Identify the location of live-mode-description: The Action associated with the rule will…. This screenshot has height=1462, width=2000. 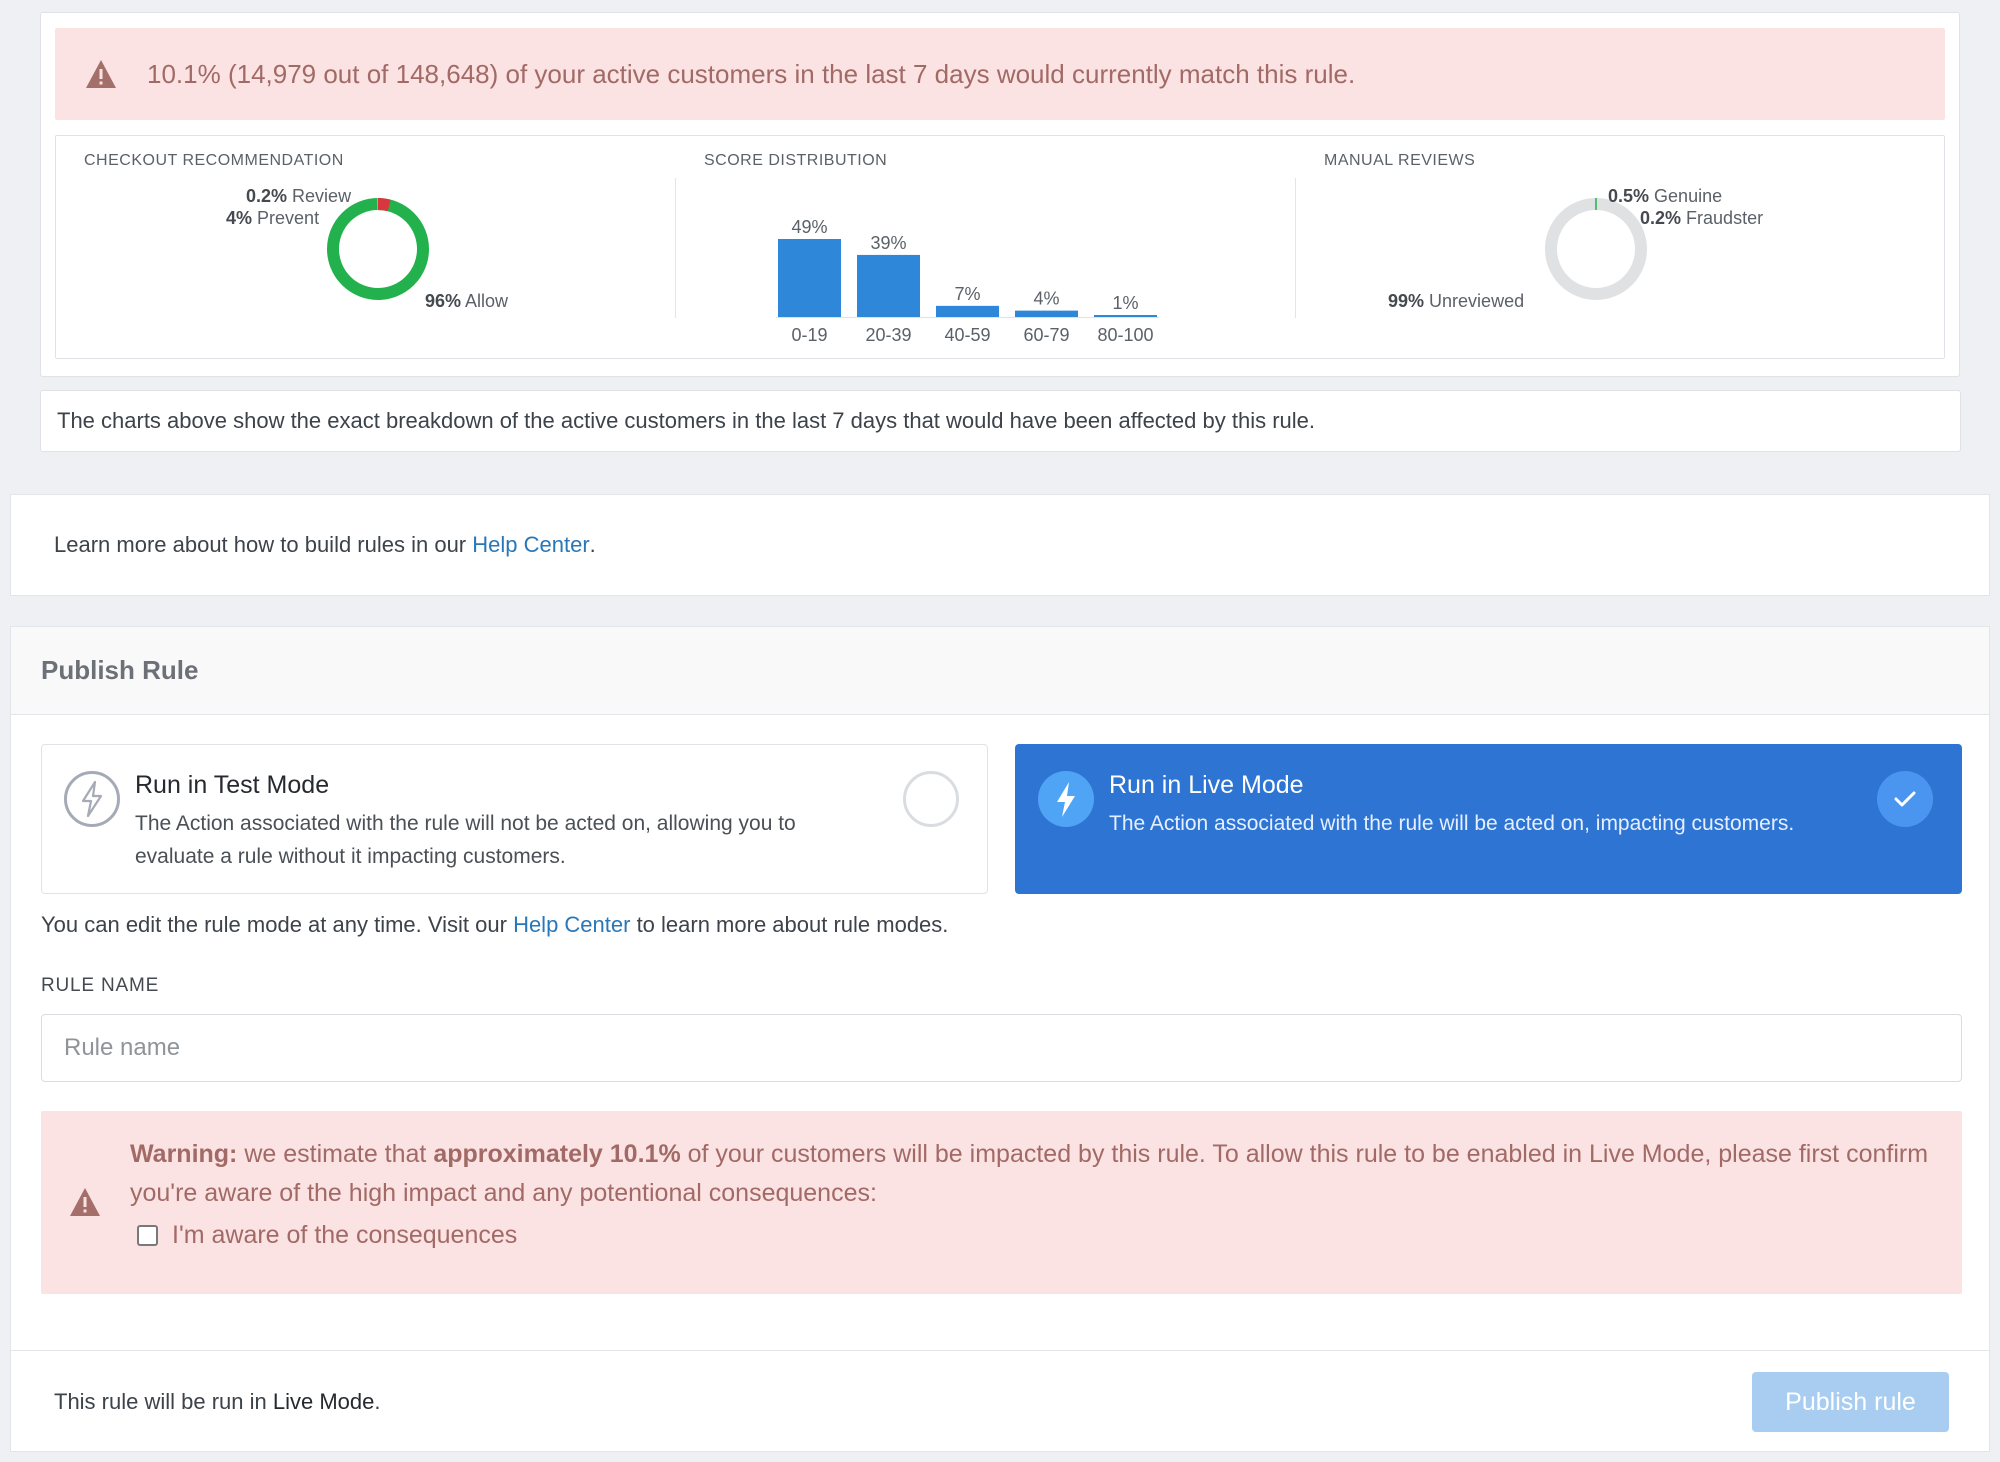
(1452, 823).